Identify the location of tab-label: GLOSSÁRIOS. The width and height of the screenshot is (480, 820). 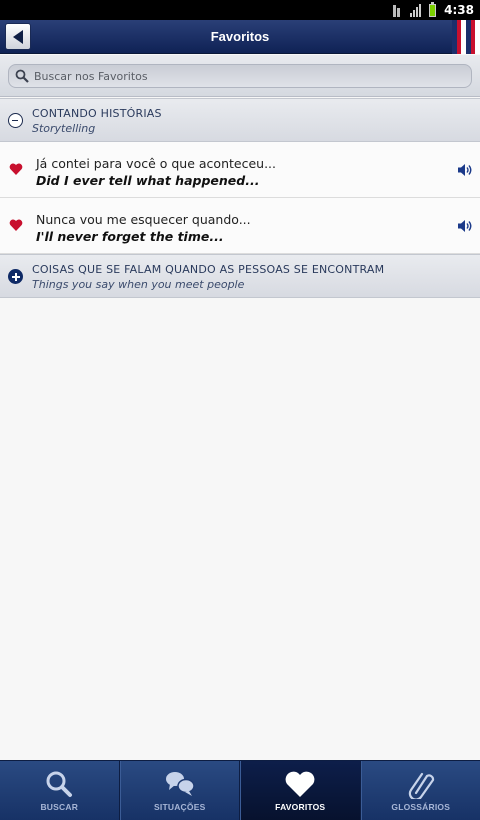
(421, 807).